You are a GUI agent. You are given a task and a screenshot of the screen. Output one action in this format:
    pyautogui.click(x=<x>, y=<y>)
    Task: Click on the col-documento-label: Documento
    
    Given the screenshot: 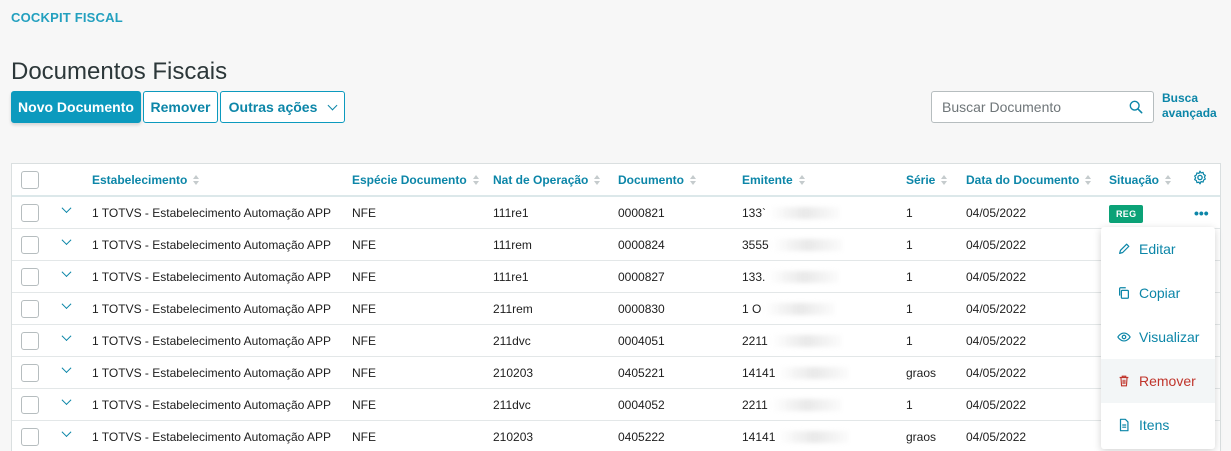 What is the action you would take?
    pyautogui.click(x=651, y=179)
    